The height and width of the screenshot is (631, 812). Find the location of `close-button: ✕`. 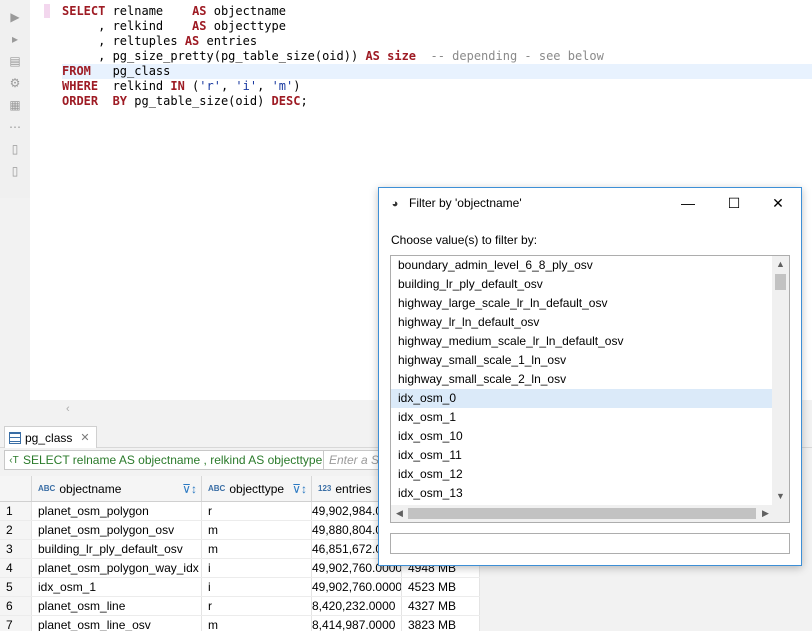

close-button: ✕ is located at coordinates (778, 203).